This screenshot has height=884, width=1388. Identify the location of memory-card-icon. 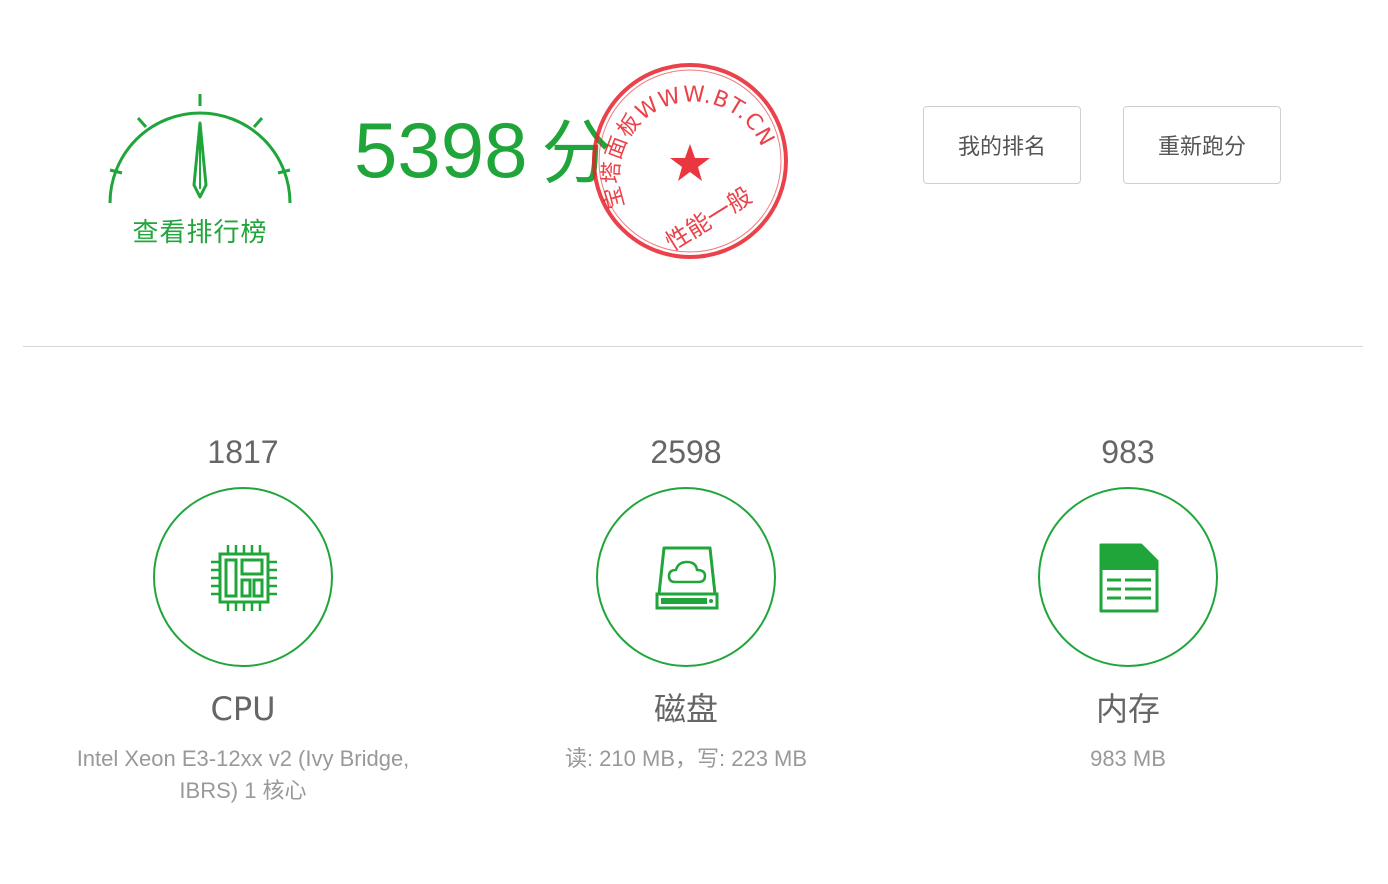
(1129, 578).